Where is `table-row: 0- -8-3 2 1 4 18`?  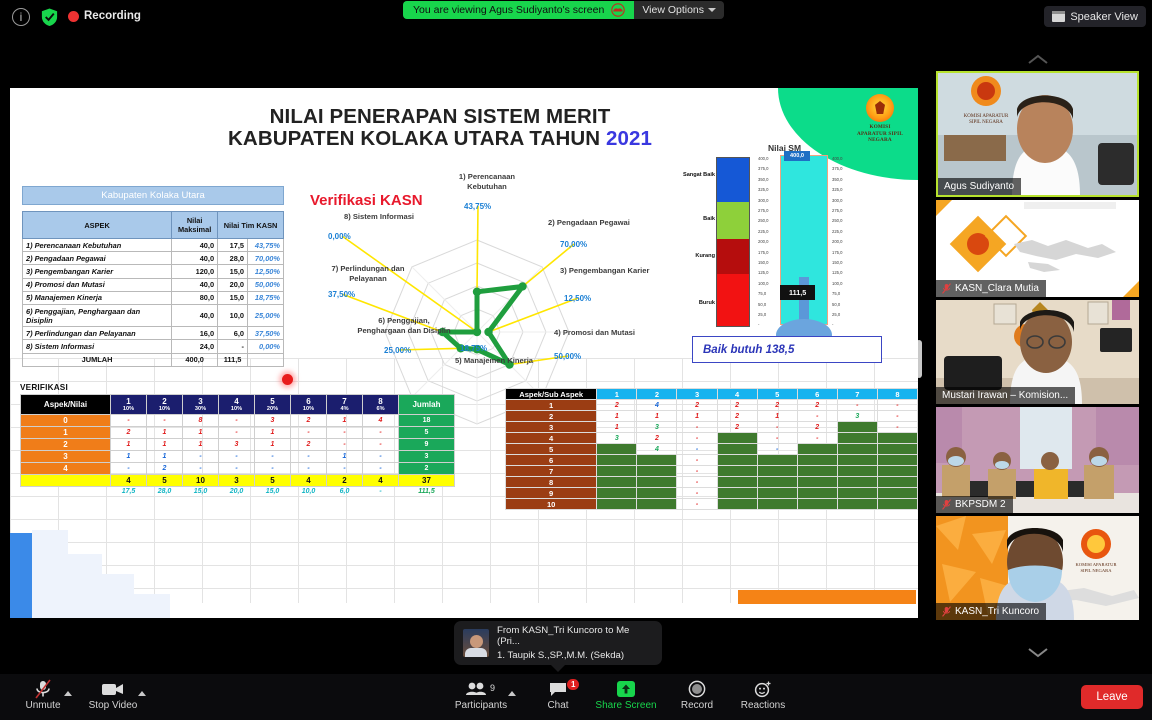
table-row: 0- -8-3 2 1 4 18 is located at coordinates (237, 420).